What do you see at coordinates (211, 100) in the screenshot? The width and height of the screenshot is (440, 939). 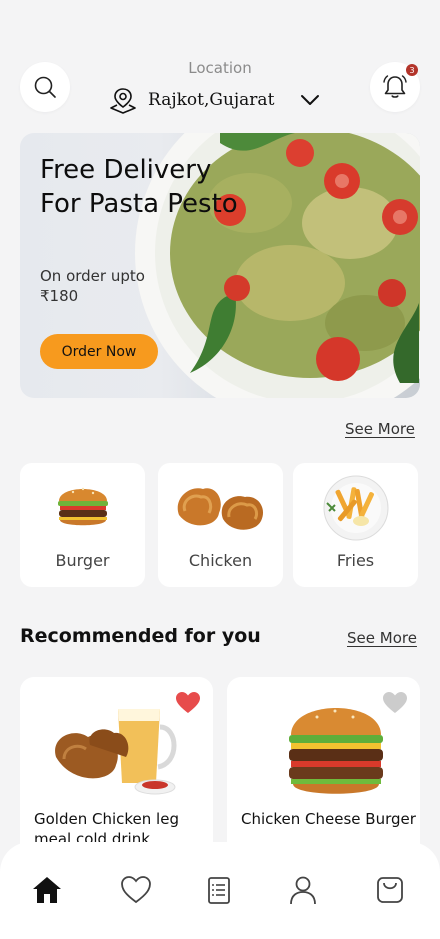 I see `location-value: Rajkot,Gujarat` at bounding box center [211, 100].